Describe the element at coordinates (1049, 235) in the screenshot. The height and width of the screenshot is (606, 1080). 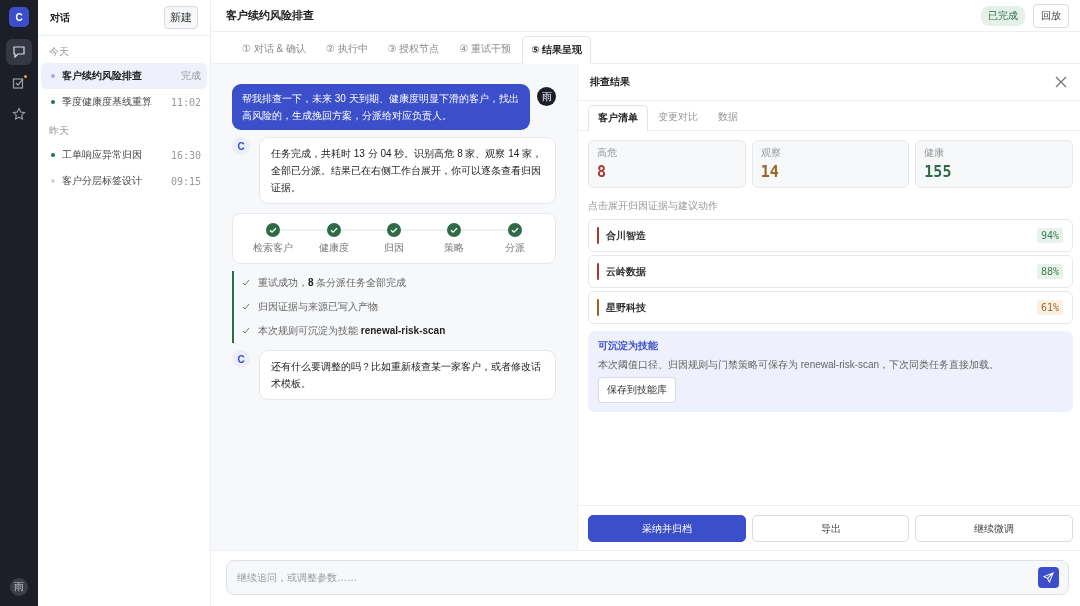
I see `score-badge: 94%` at that location.